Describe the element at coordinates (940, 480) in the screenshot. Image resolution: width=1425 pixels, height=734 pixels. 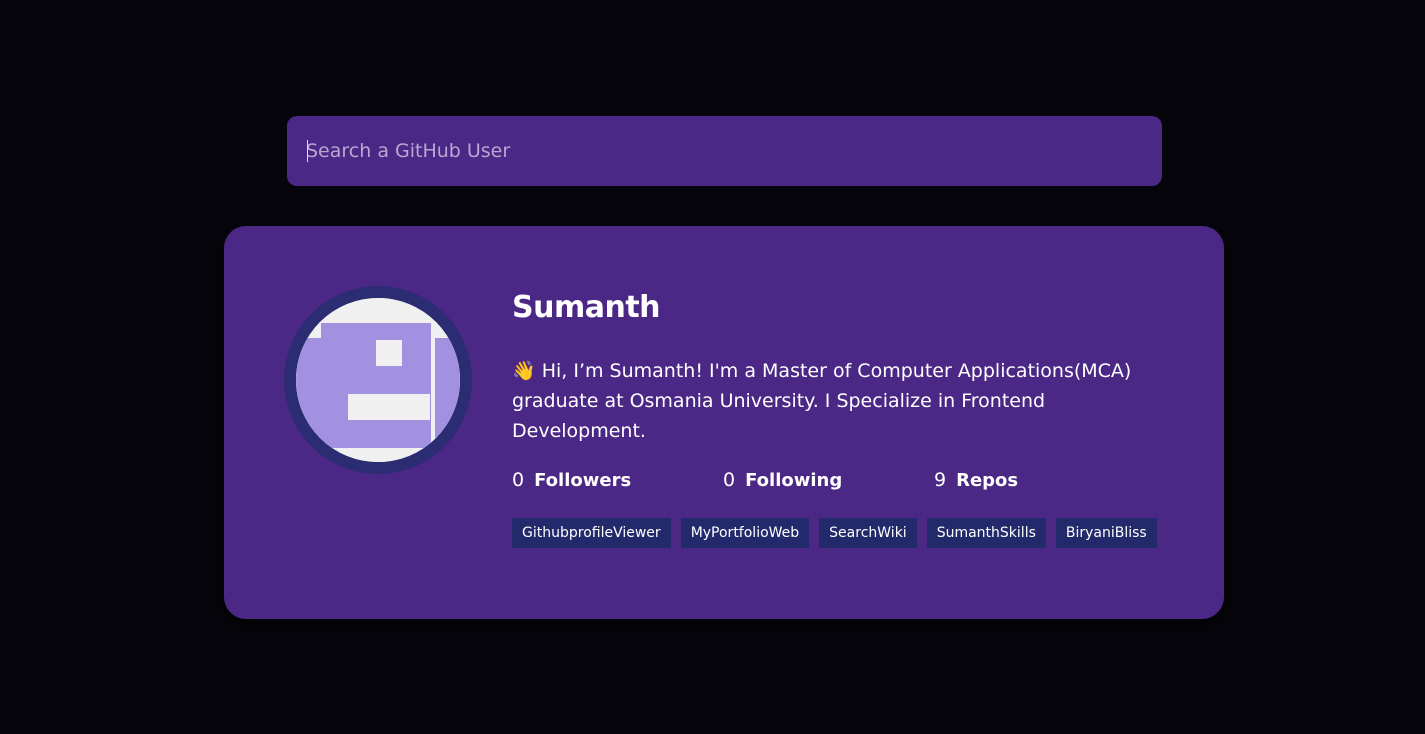
I see `repos-count: 9` at that location.